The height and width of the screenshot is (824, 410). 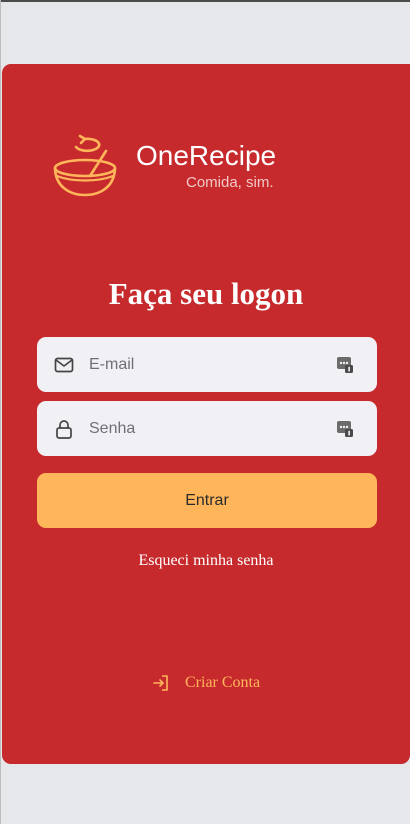 I want to click on lock-icon, so click(x=64, y=429).